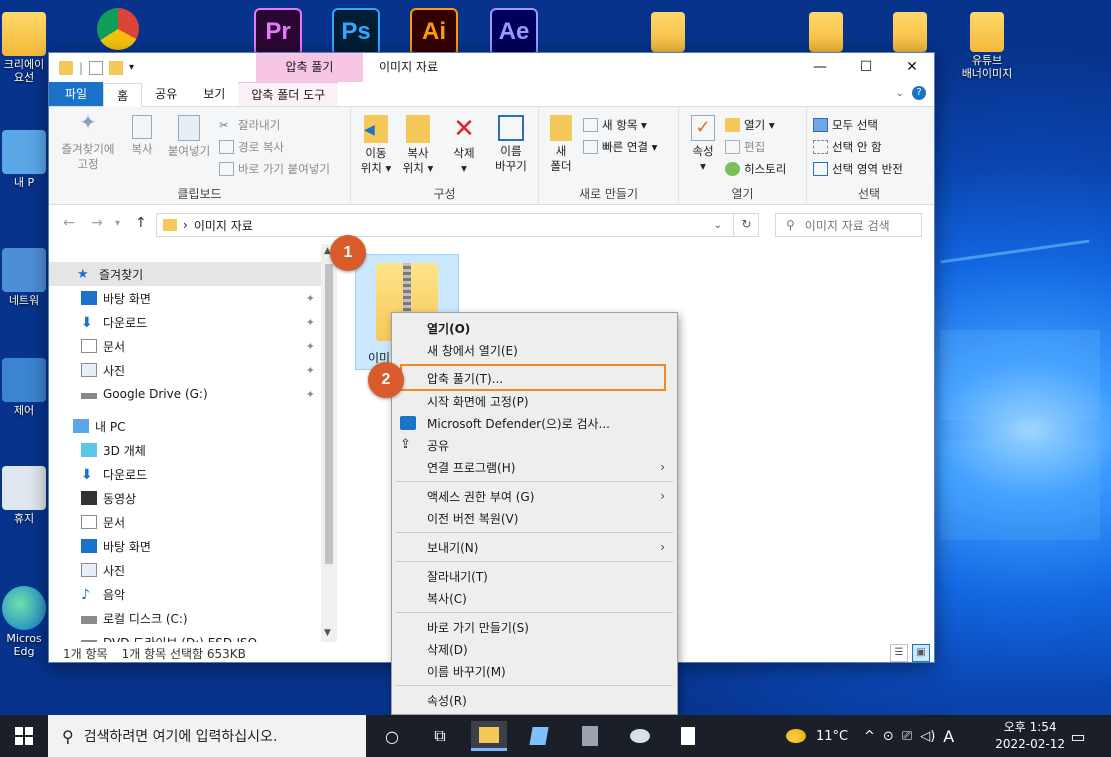 This screenshot has height=757, width=1111. What do you see at coordinates (534, 467) in the screenshot?
I see `menu-item-open-with: 연결 프로그램(H) ›` at bounding box center [534, 467].